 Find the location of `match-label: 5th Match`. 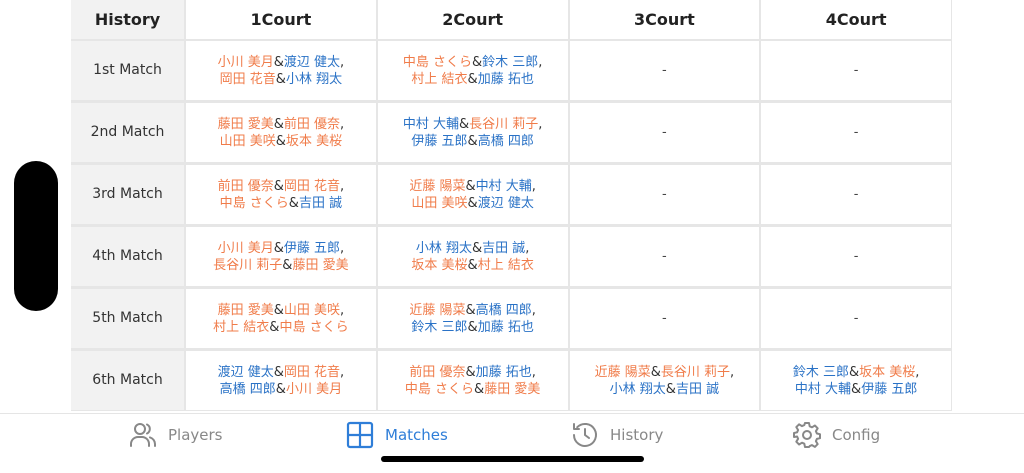

match-label: 5th Match is located at coordinates (128, 319).